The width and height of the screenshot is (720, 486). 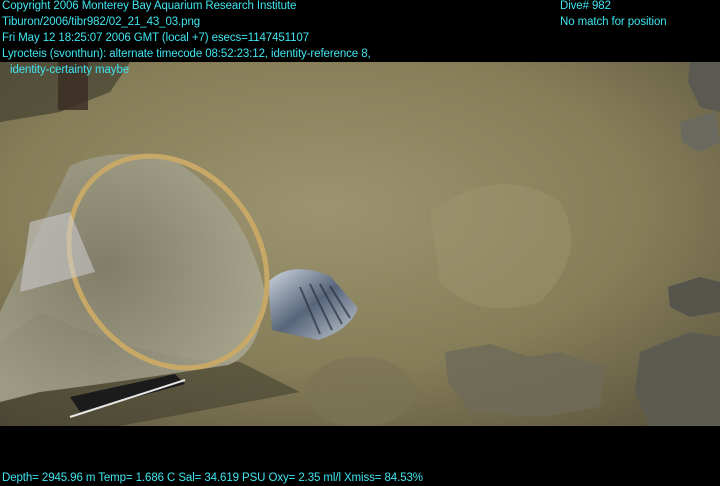 What do you see at coordinates (501, 246) in the screenshot?
I see `sediment-track` at bounding box center [501, 246].